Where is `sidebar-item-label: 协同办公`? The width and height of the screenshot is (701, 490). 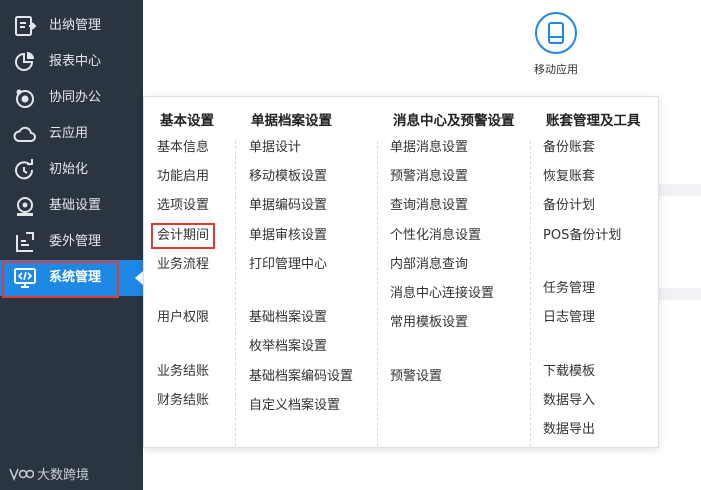
sidebar-item-label: 协同办公 is located at coordinates (75, 97).